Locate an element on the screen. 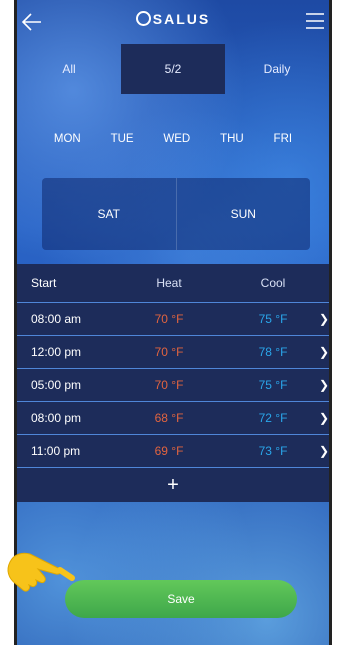 The width and height of the screenshot is (341, 645). brand-logo: SALUS is located at coordinates (173, 19).